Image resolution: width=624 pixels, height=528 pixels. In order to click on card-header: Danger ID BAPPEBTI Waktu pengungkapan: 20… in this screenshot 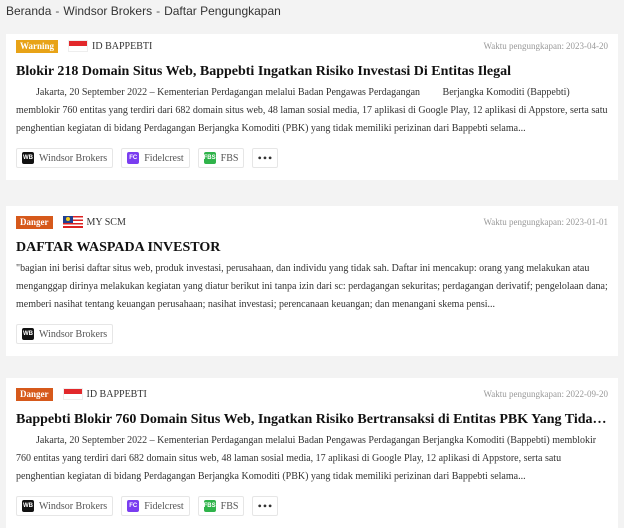, I will do `click(312, 394)`.